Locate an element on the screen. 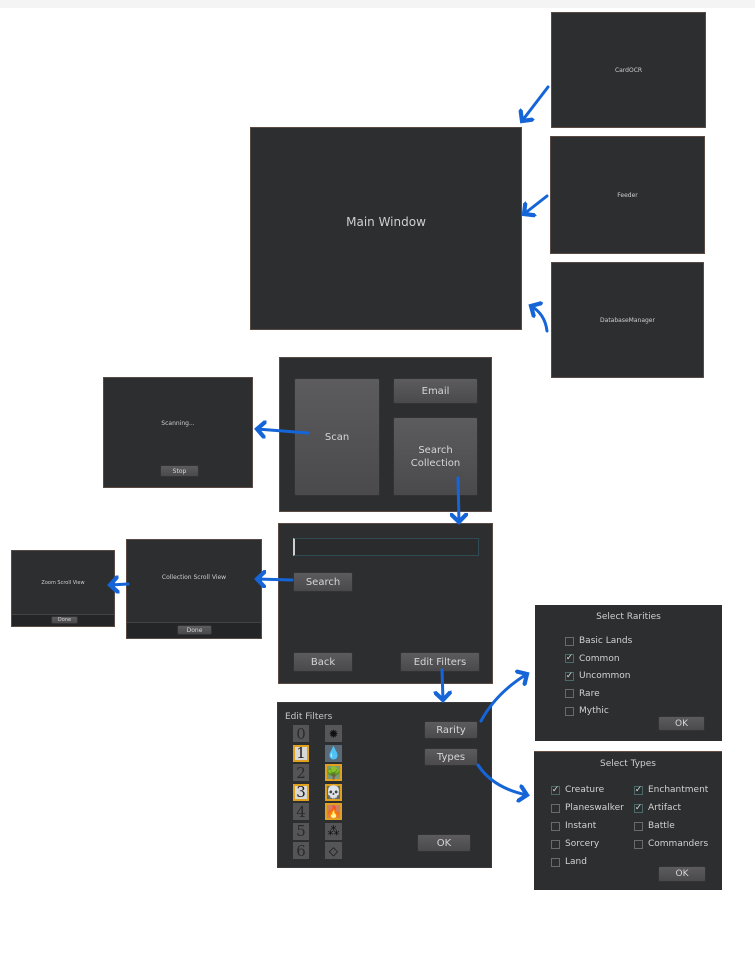 This screenshot has height=973, width=755. collection-done-button: Done is located at coordinates (194, 630).